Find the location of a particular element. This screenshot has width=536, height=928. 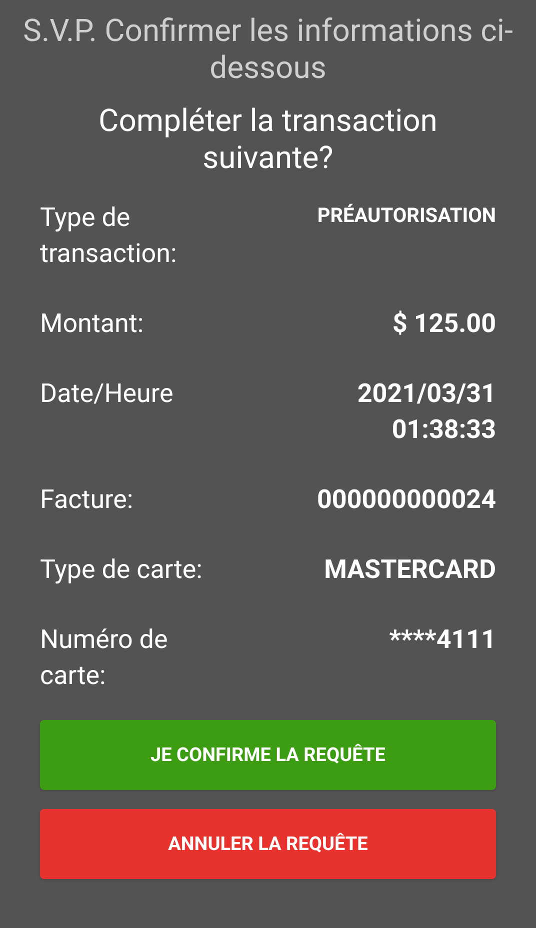

field-label: Date/Heure is located at coordinates (107, 394).